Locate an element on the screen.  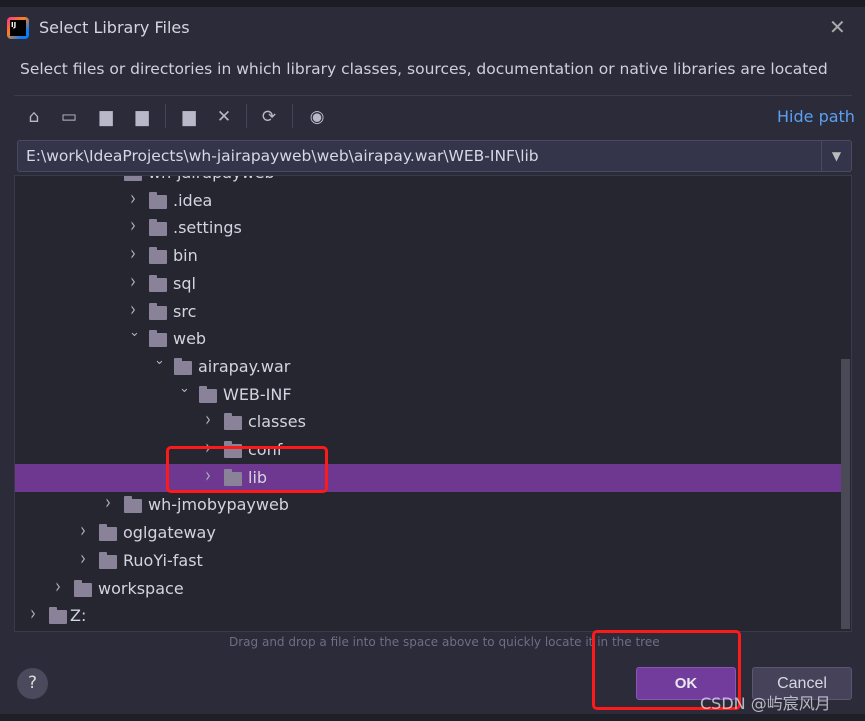
drive-icon is located at coordinates (58, 616).